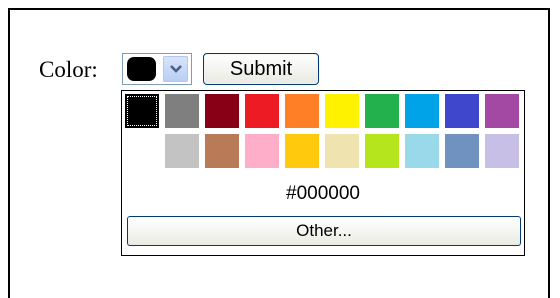  Describe the element at coordinates (262, 151) in the screenshot. I see `color-swatch-ffaec9` at that location.